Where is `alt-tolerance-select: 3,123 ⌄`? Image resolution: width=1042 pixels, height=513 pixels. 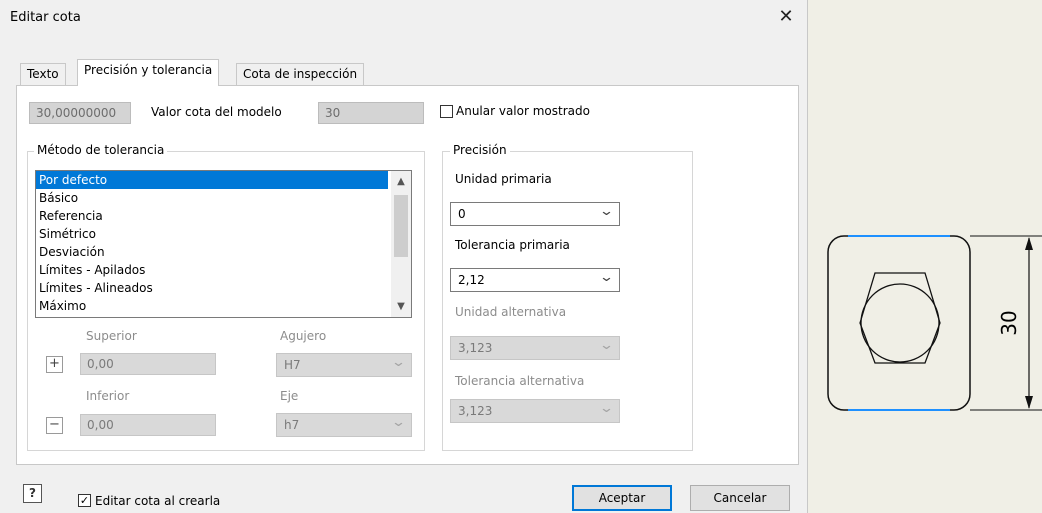 alt-tolerance-select: 3,123 ⌄ is located at coordinates (535, 411).